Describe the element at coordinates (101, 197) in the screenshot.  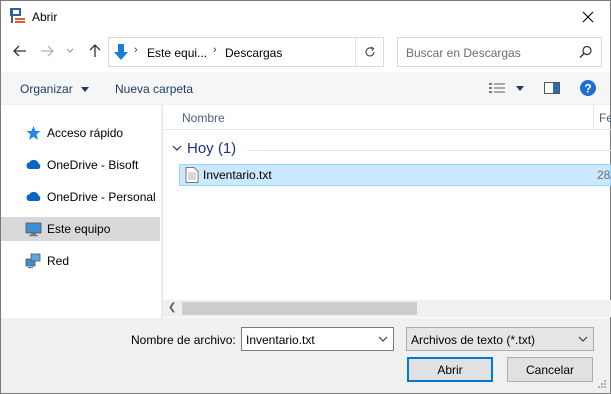
I see `sidebar-item-label: OneDrive - Personal` at that location.